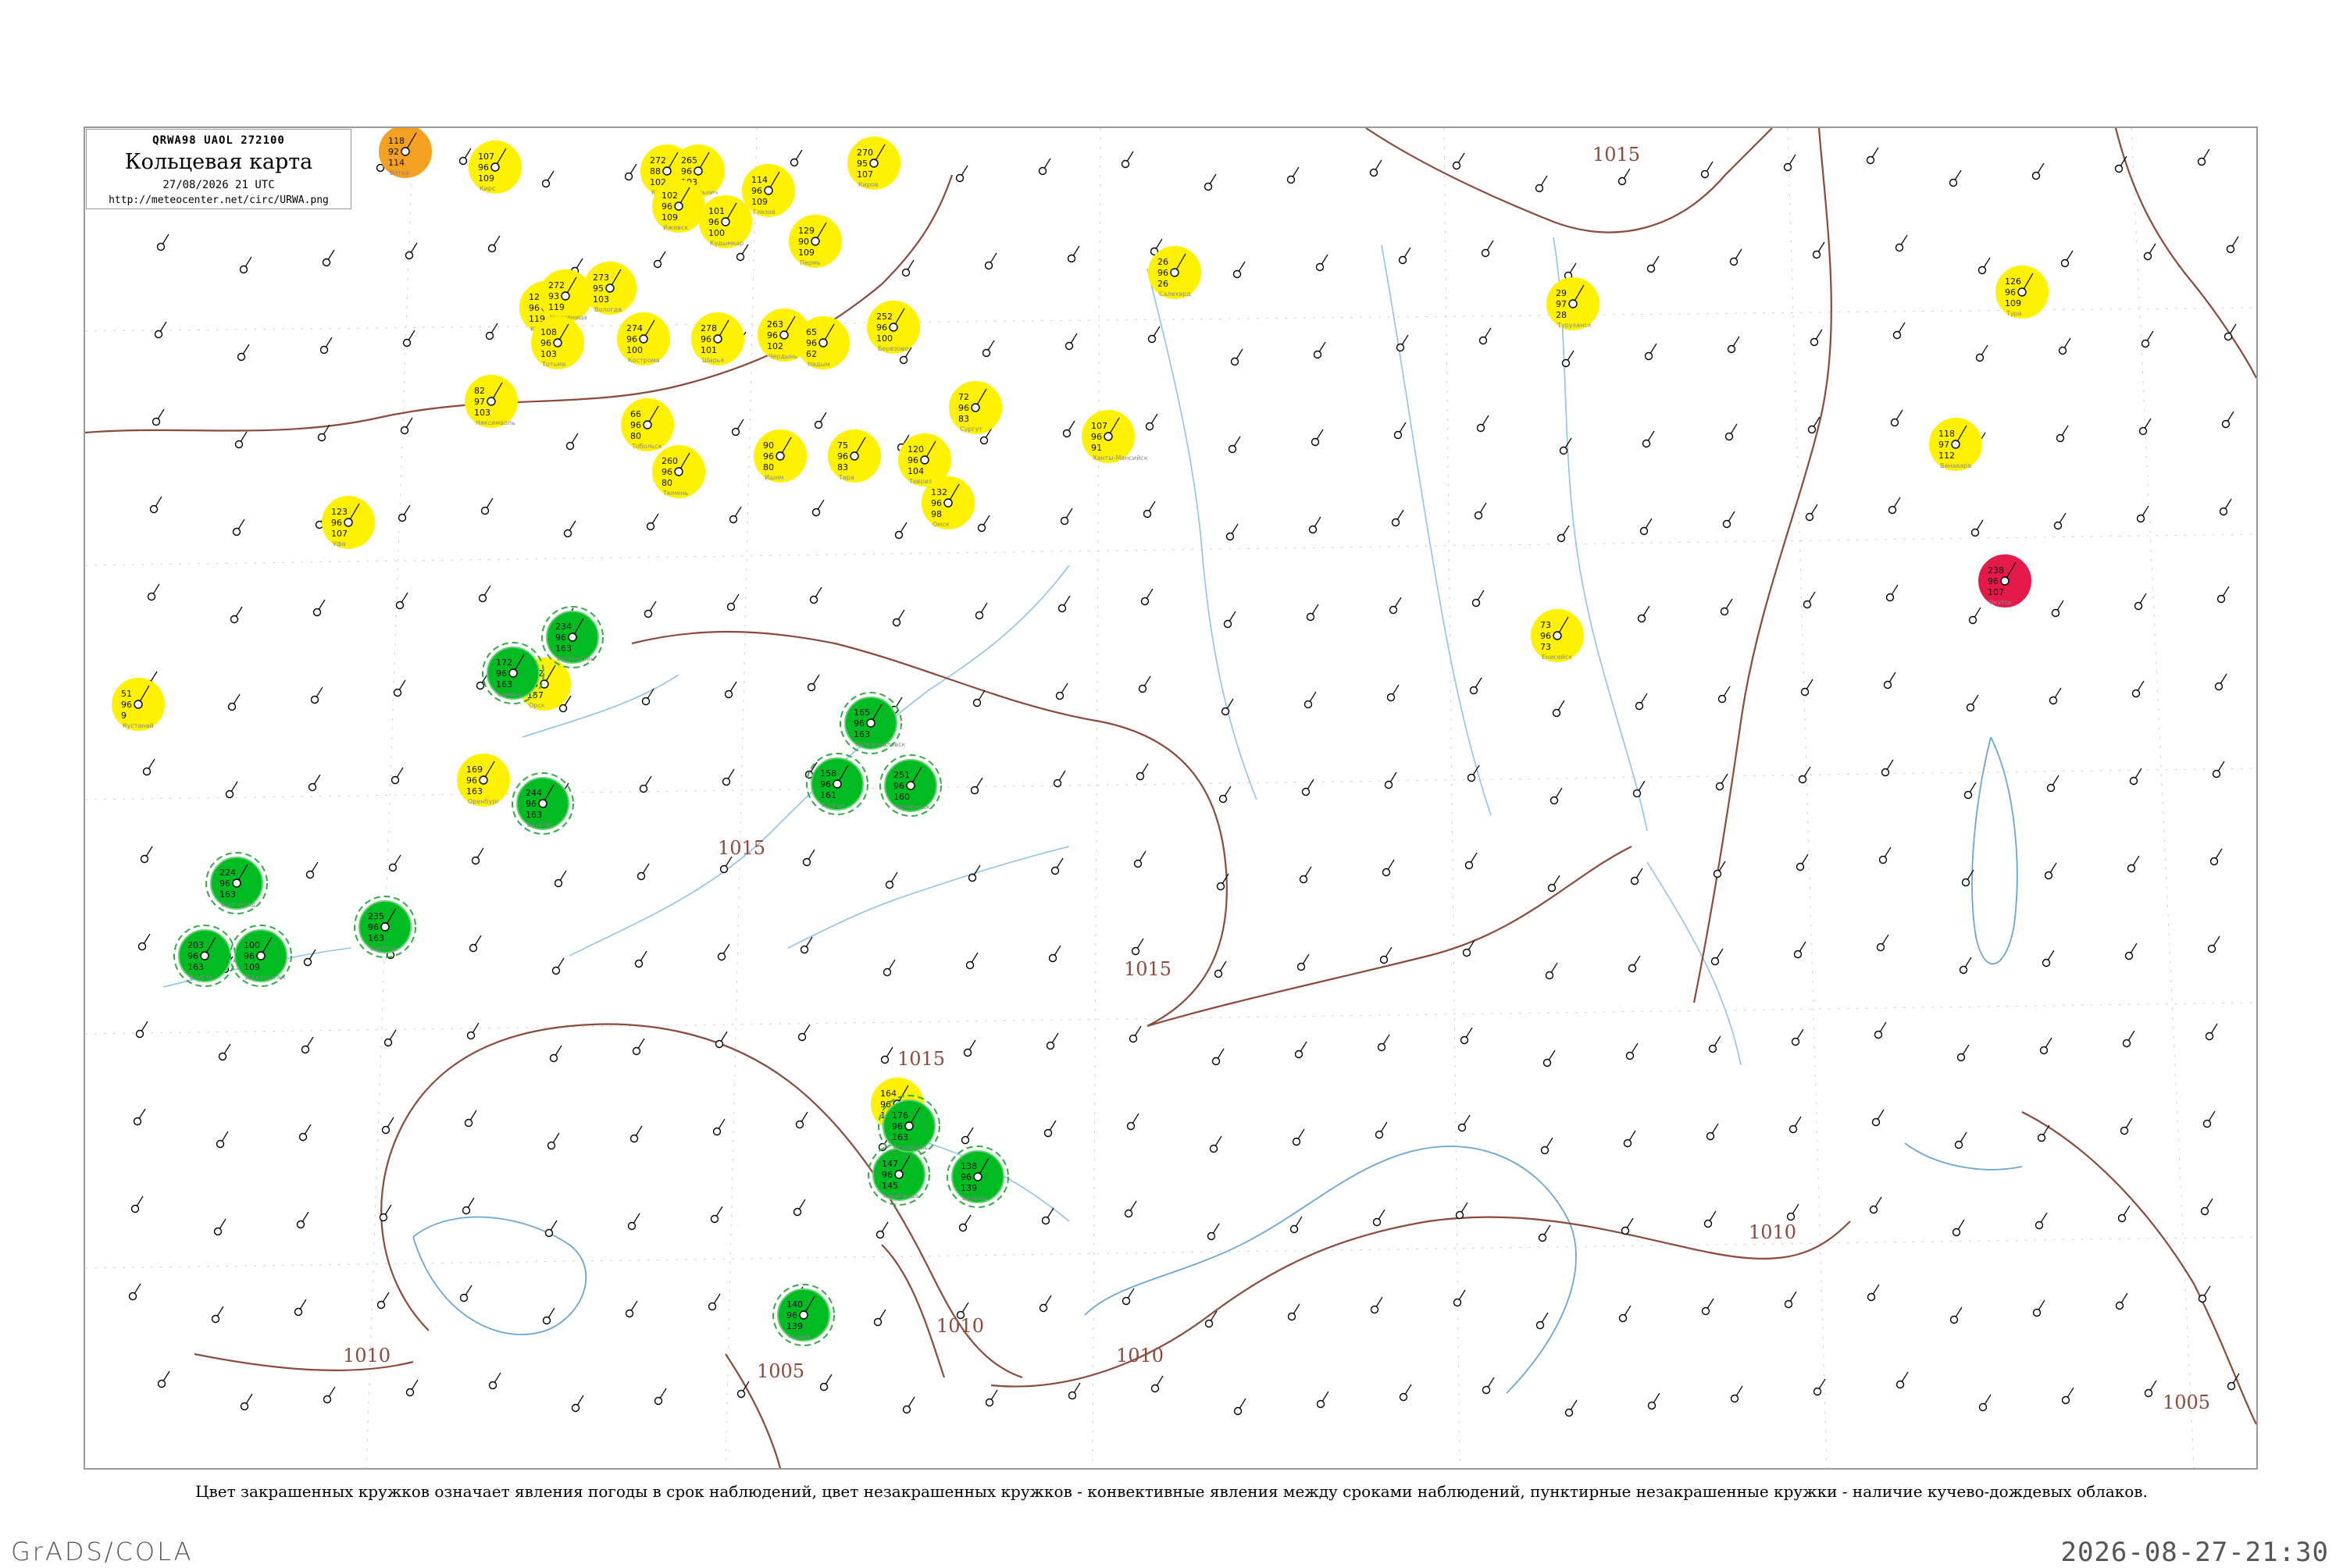 This screenshot has height=1568, width=2343. Describe the element at coordinates (725, 221) in the screenshot. I see `station: 10196100 Кудымкар` at that location.